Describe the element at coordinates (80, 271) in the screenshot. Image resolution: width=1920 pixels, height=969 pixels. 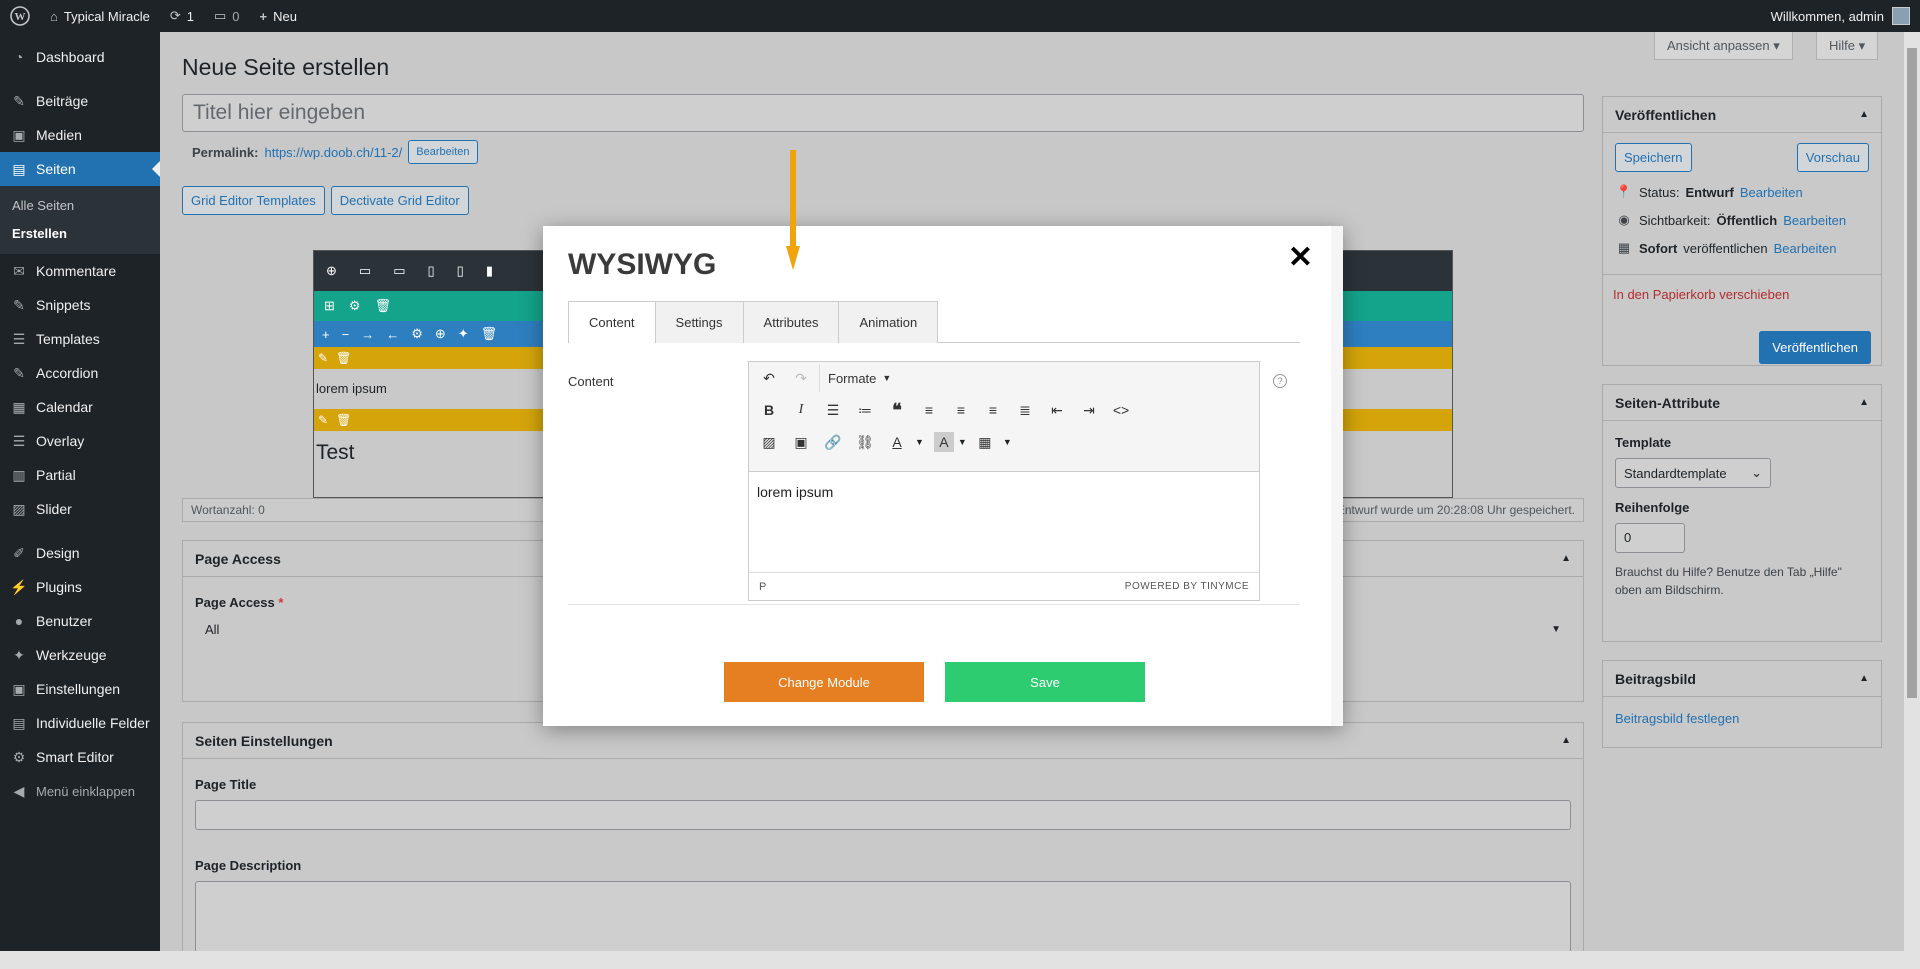
I see `sidebar-item-kommentare: ✉ Kommentare` at that location.